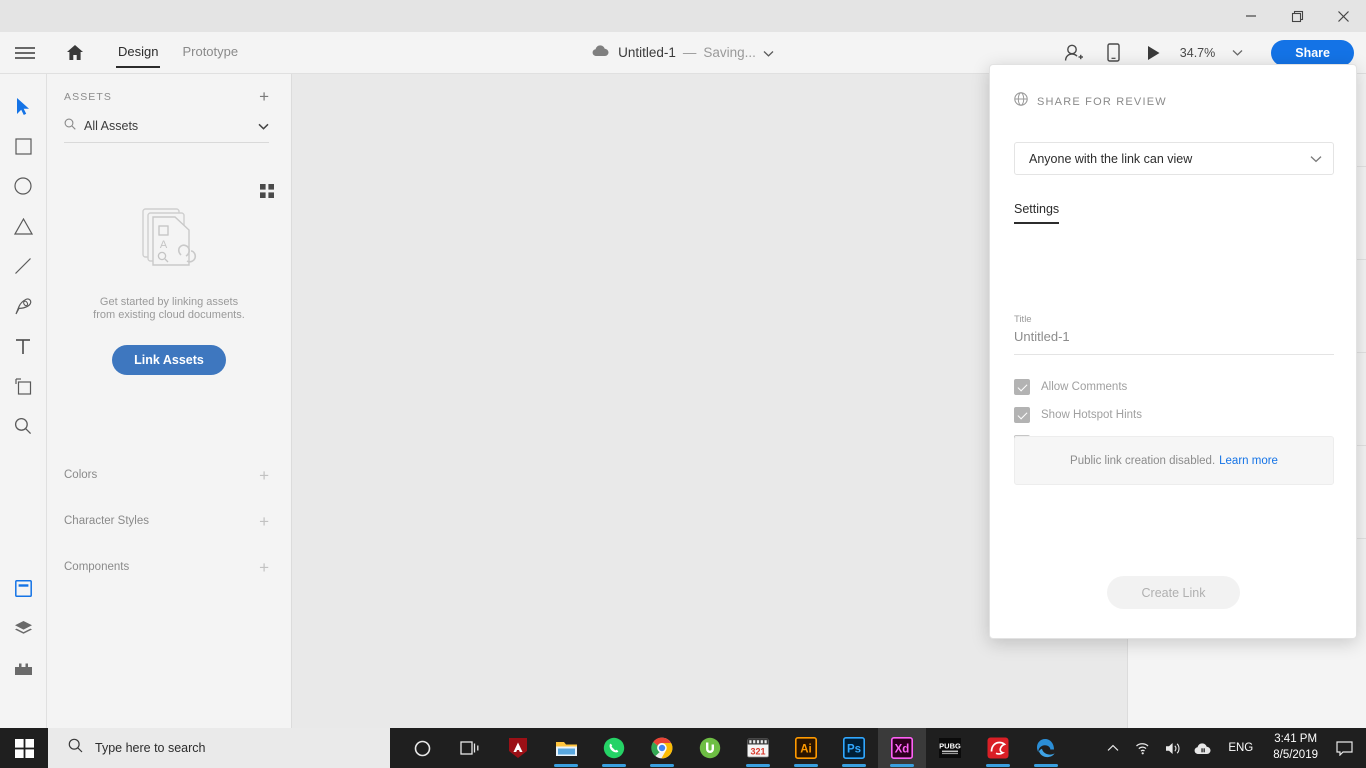  What do you see at coordinates (23, 588) in the screenshot?
I see `assets-panel-icon` at bounding box center [23, 588].